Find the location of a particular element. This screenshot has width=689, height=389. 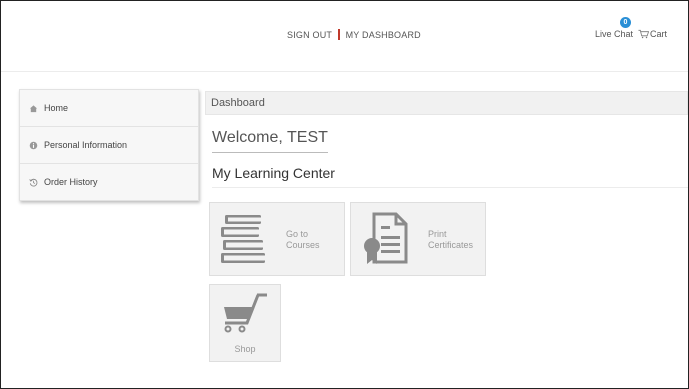

my-dashboard-link: MY DASHBOARD is located at coordinates (383, 35).